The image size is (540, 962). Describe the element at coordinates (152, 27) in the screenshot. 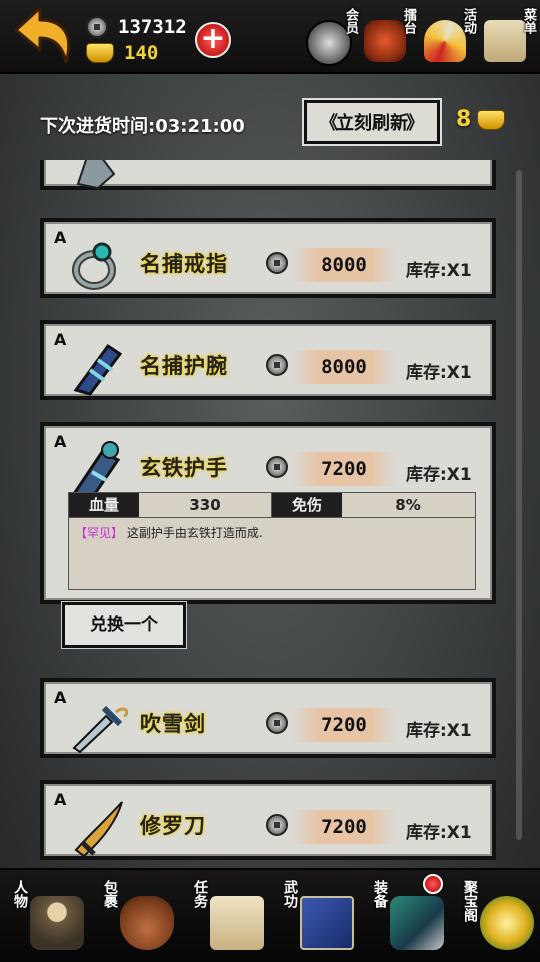

I see `silver-amount: 137312` at that location.